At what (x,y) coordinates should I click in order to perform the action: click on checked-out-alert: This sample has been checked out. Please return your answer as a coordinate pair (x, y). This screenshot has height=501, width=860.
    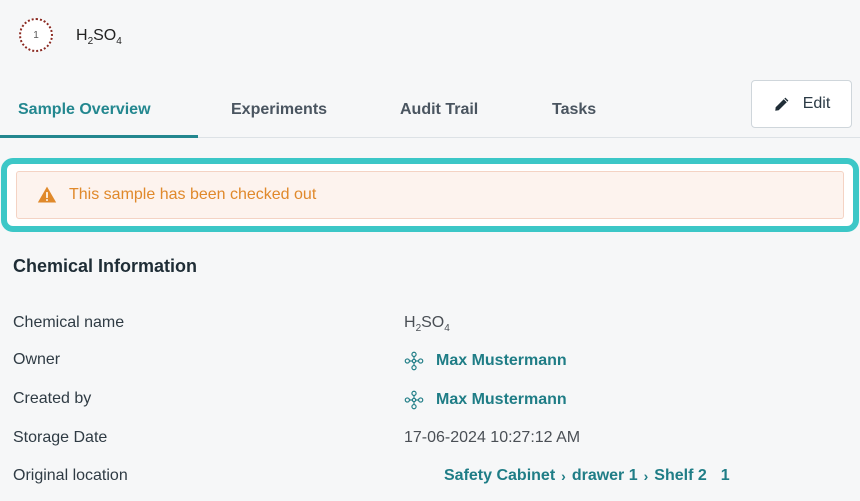
    Looking at the image, I should click on (430, 195).